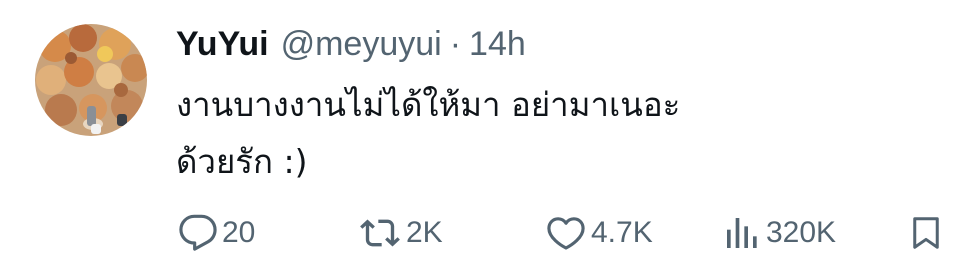 The height and width of the screenshot is (275, 962). What do you see at coordinates (497, 44) in the screenshot?
I see `timestamp: 14h` at bounding box center [497, 44].